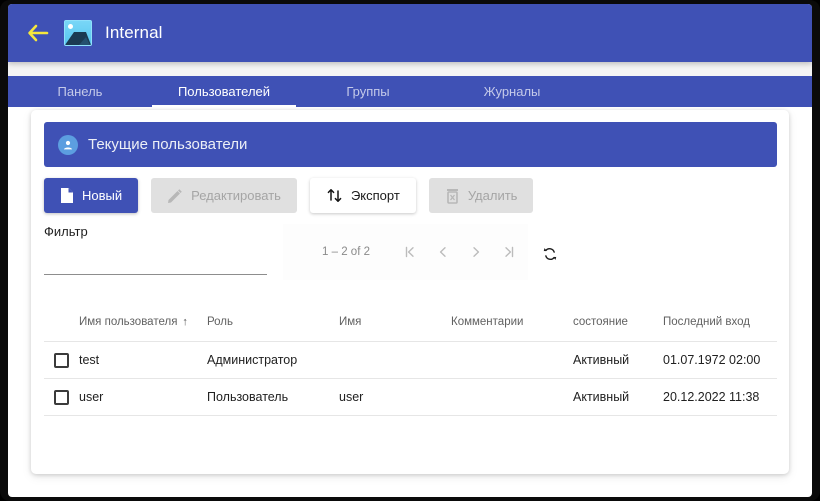  I want to click on first-page-icon, so click(409, 252).